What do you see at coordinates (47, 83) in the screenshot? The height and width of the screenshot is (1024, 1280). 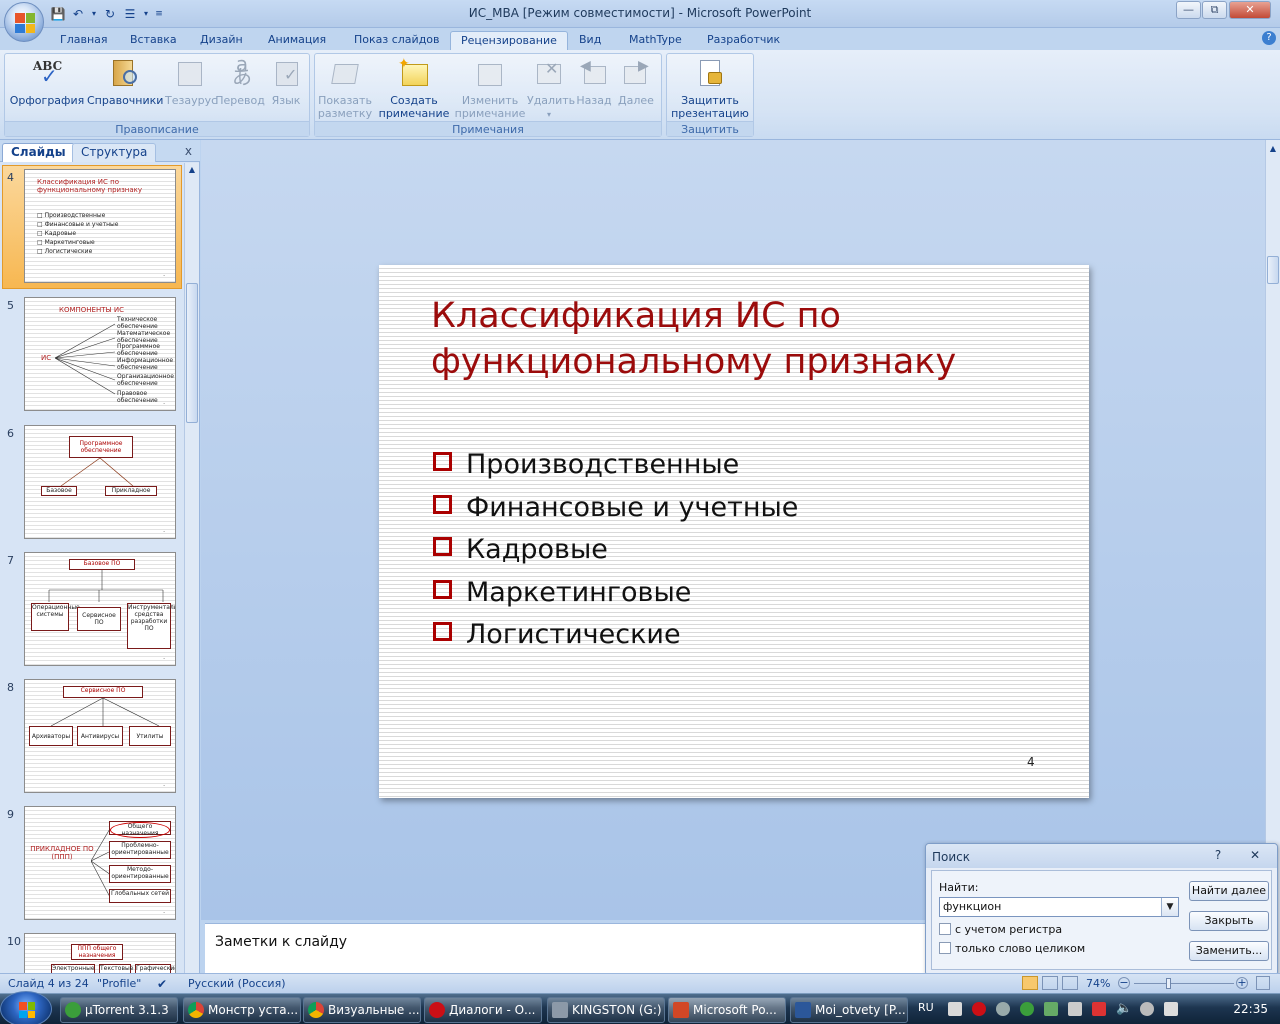 I see `spelling-button: ABC ✓ Орфография` at bounding box center [47, 83].